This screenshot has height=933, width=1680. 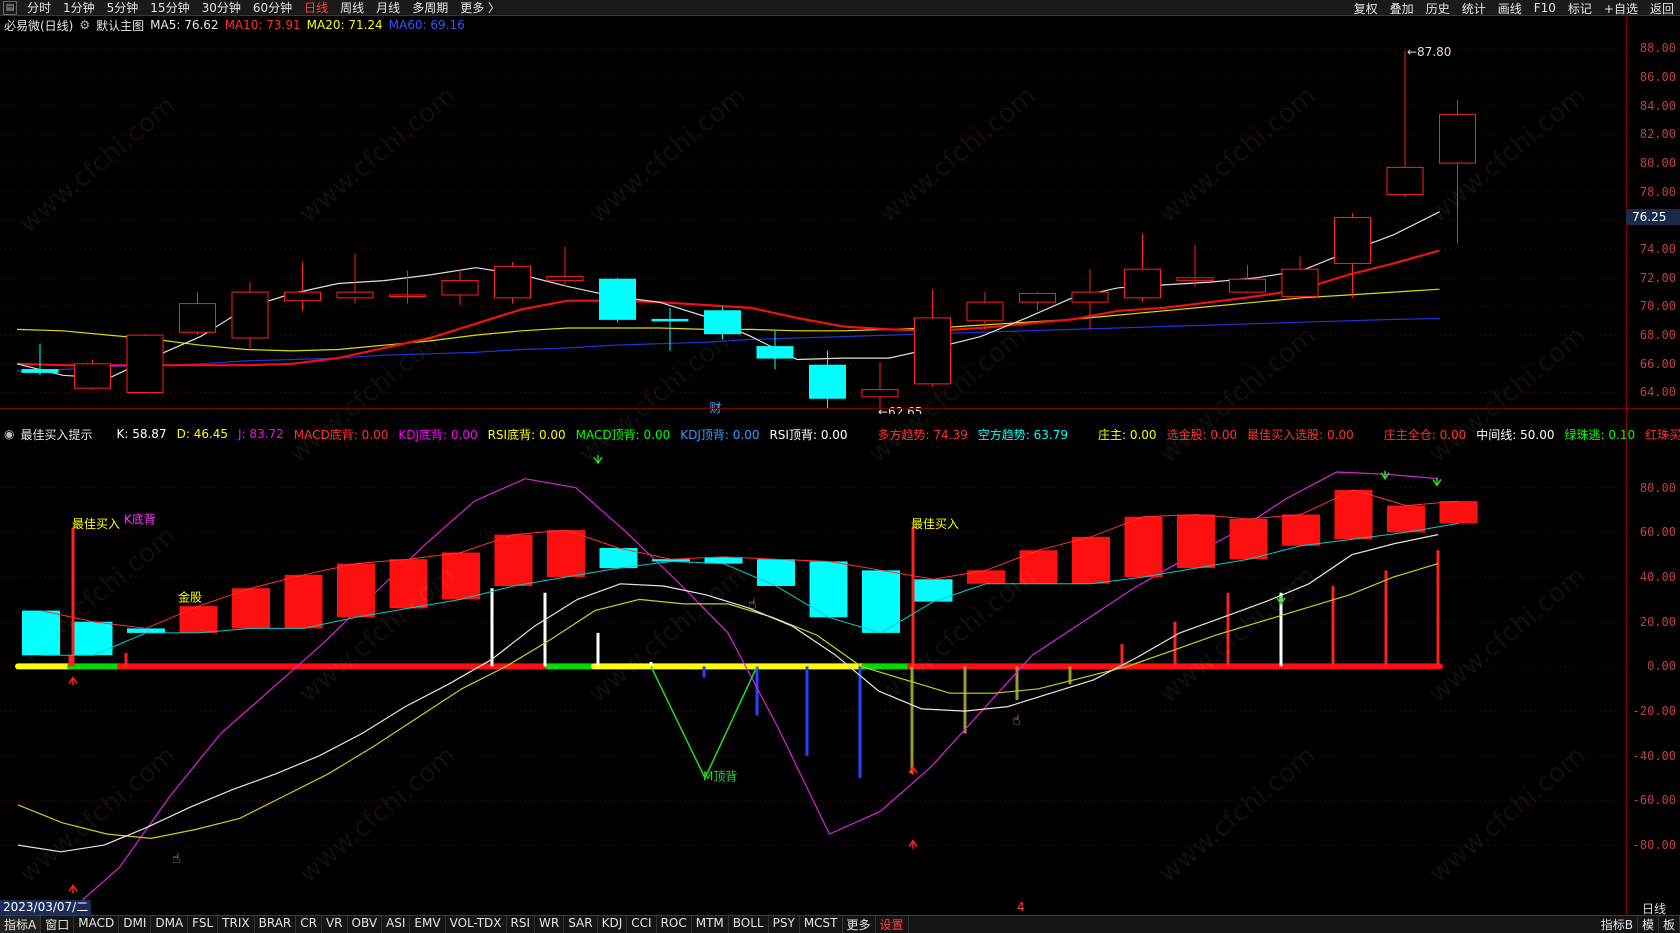 What do you see at coordinates (335, 924) in the screenshot?
I see `indicator-tab-9: VR` at bounding box center [335, 924].